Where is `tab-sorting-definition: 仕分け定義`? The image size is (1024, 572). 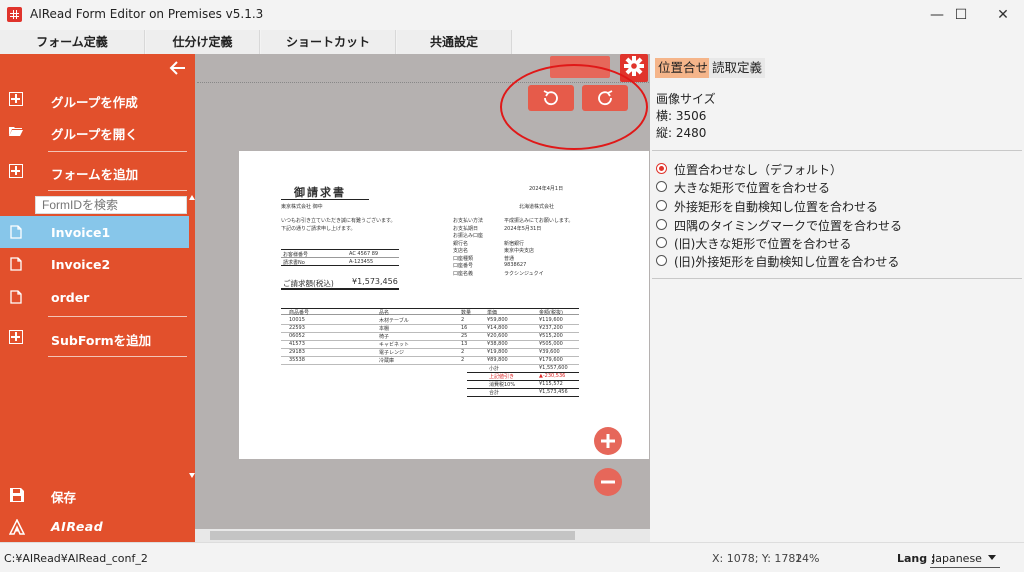
tab-sorting-definition: 仕分け定義 is located at coordinates (203, 42).